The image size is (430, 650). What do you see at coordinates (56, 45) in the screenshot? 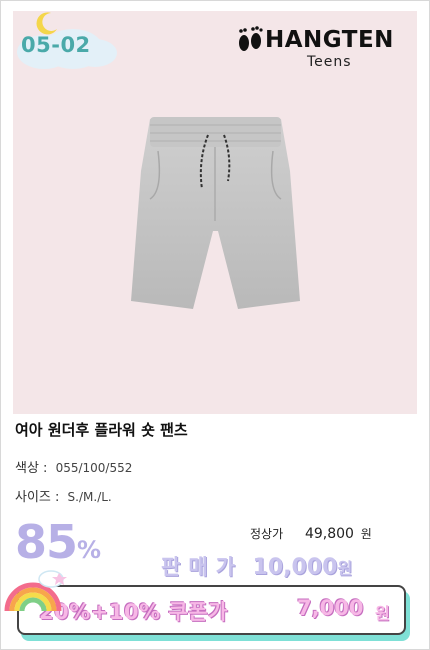
I see `date-text: 05-02` at bounding box center [56, 45].